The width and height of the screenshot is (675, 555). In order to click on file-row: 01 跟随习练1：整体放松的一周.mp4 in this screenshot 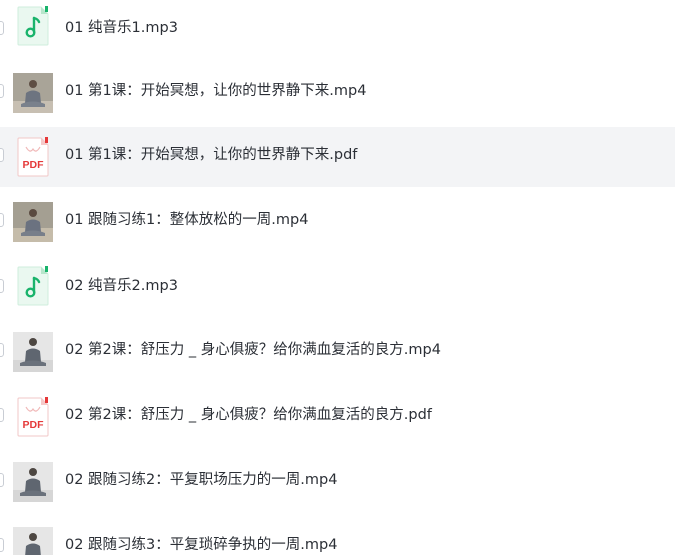, I will do `click(337, 222)`.